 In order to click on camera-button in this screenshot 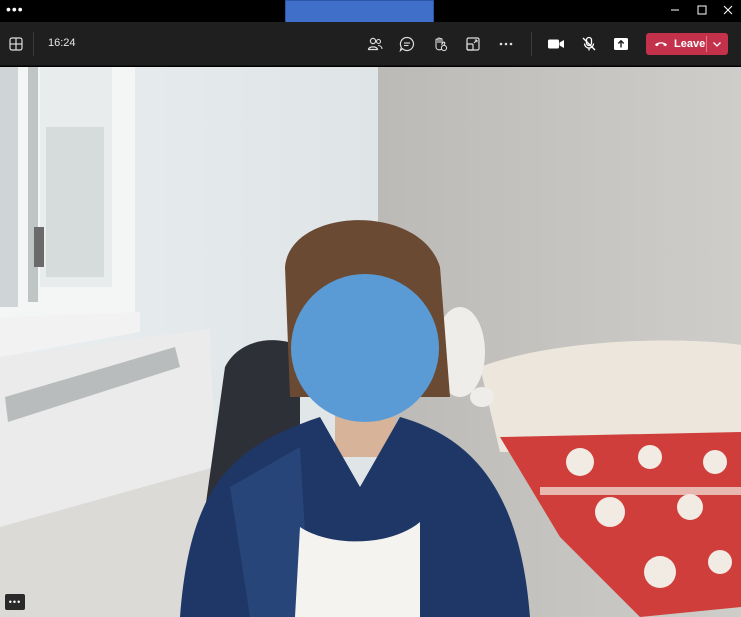, I will do `click(556, 44)`.